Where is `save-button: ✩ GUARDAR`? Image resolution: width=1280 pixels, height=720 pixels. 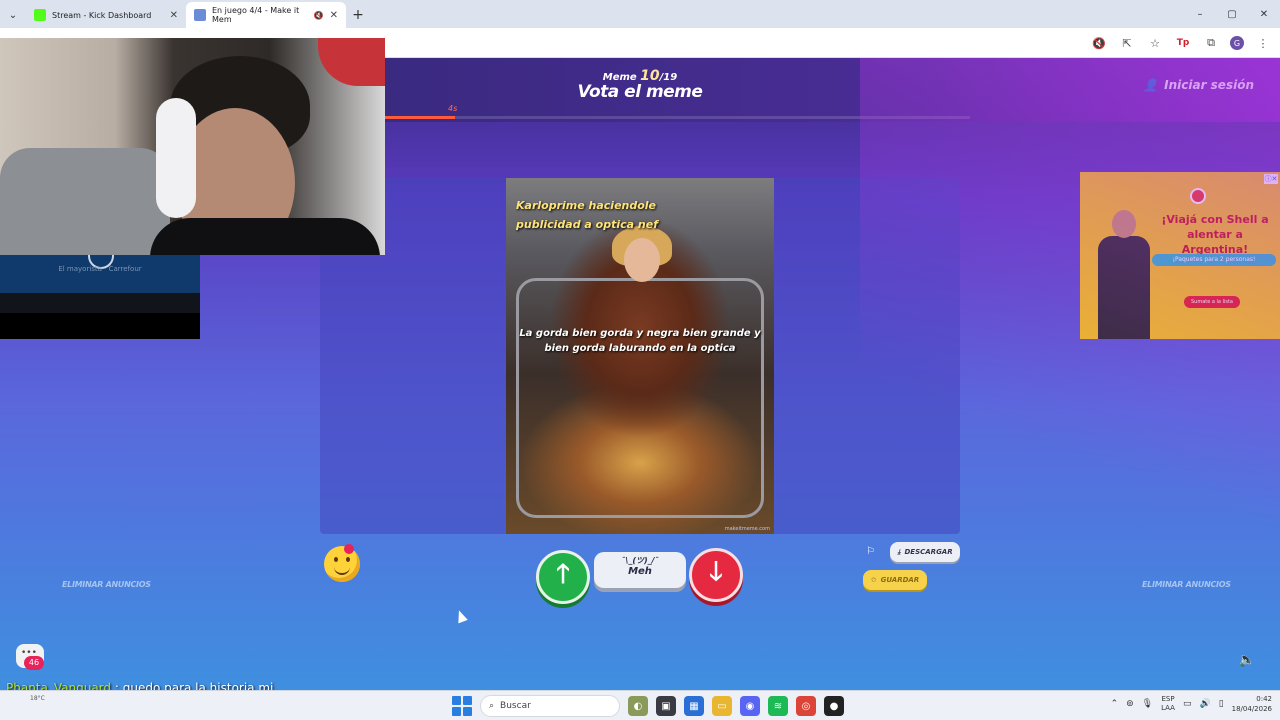 save-button: ✩ GUARDAR is located at coordinates (895, 580).